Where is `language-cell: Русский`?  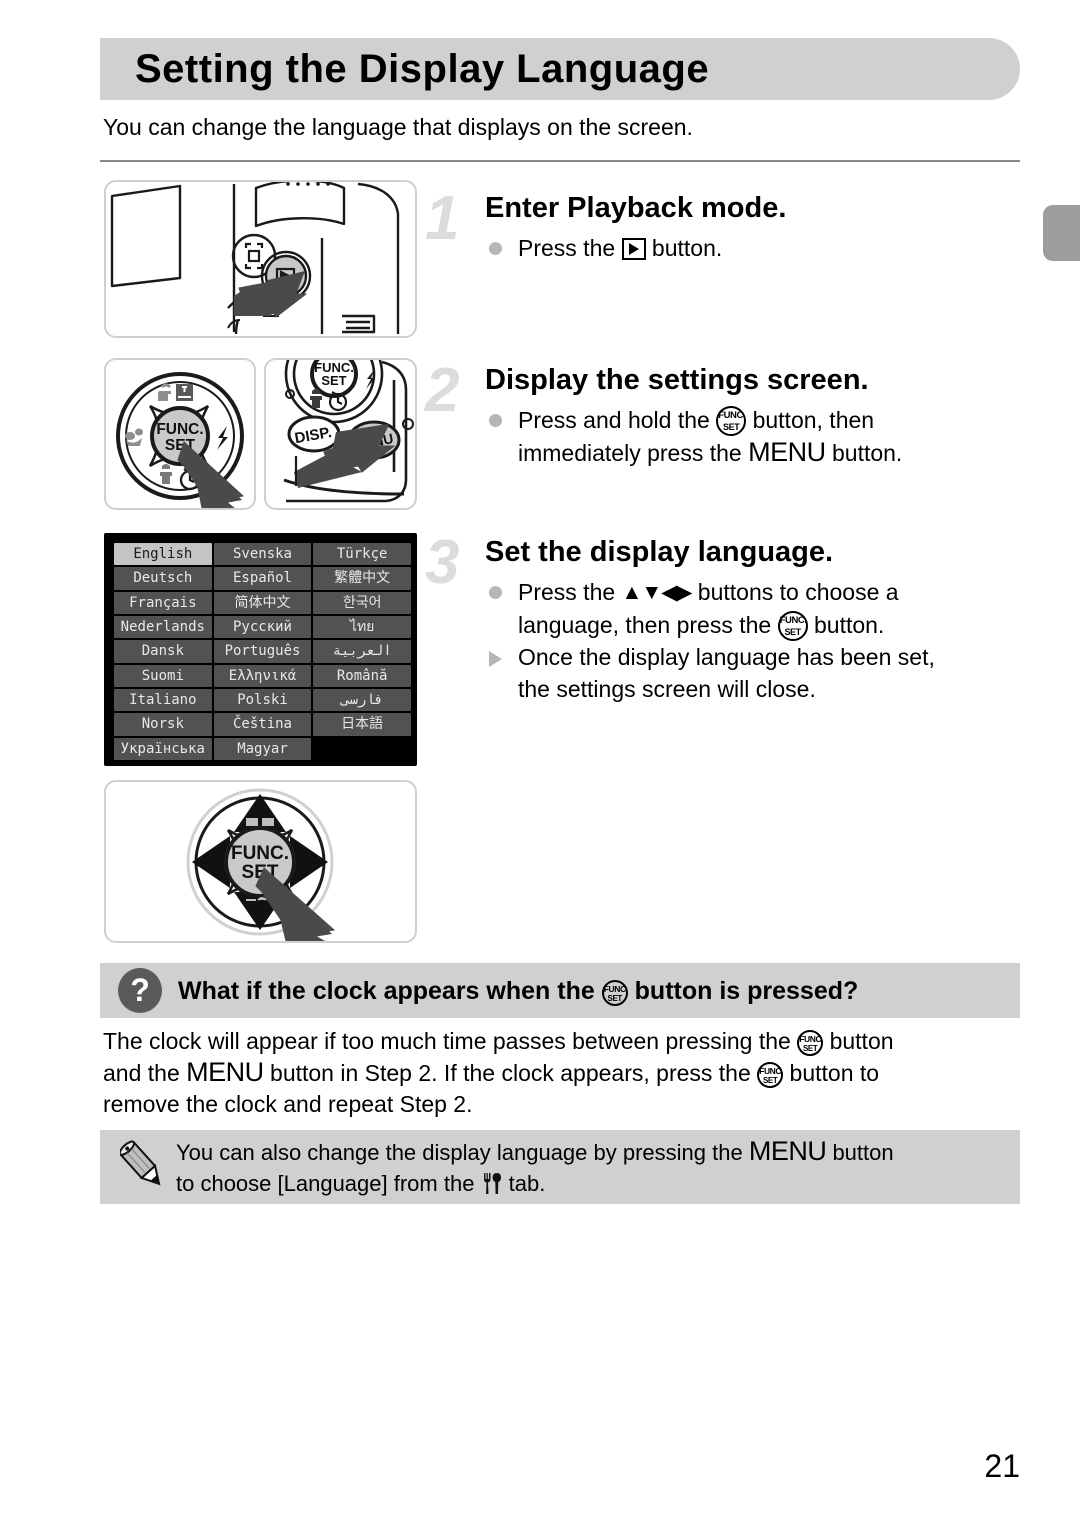 language-cell: Русский is located at coordinates (262, 627).